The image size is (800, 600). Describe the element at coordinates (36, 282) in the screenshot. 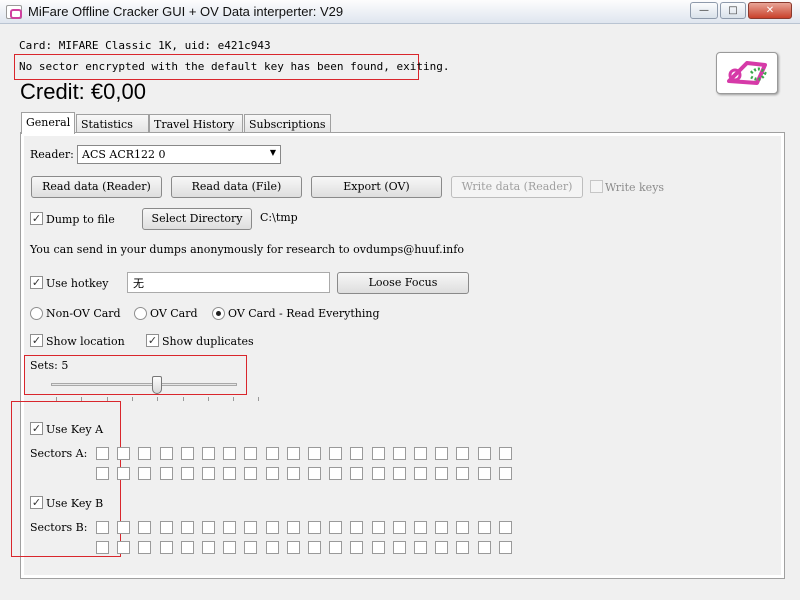

I see `use-hotkey-checkbox: ✓` at that location.